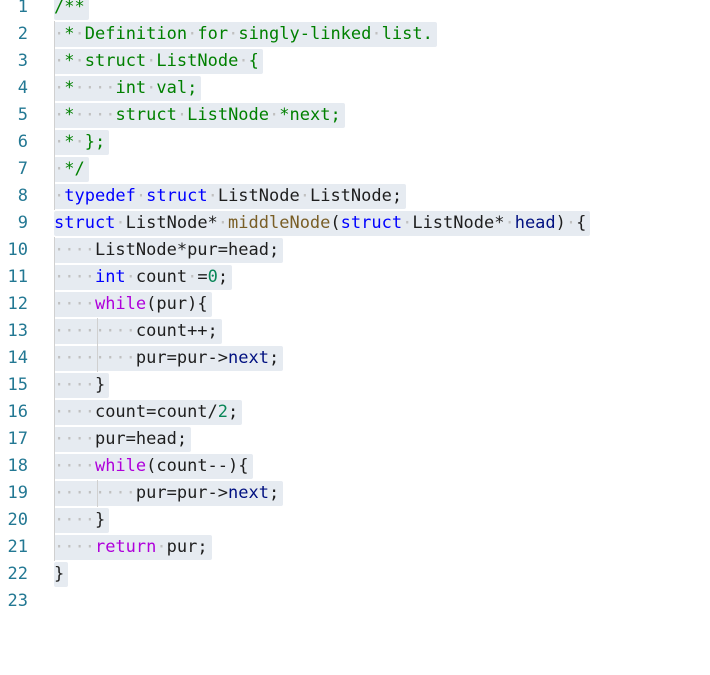  What do you see at coordinates (355, 385) in the screenshot?
I see `code-line: 15 ····}` at bounding box center [355, 385].